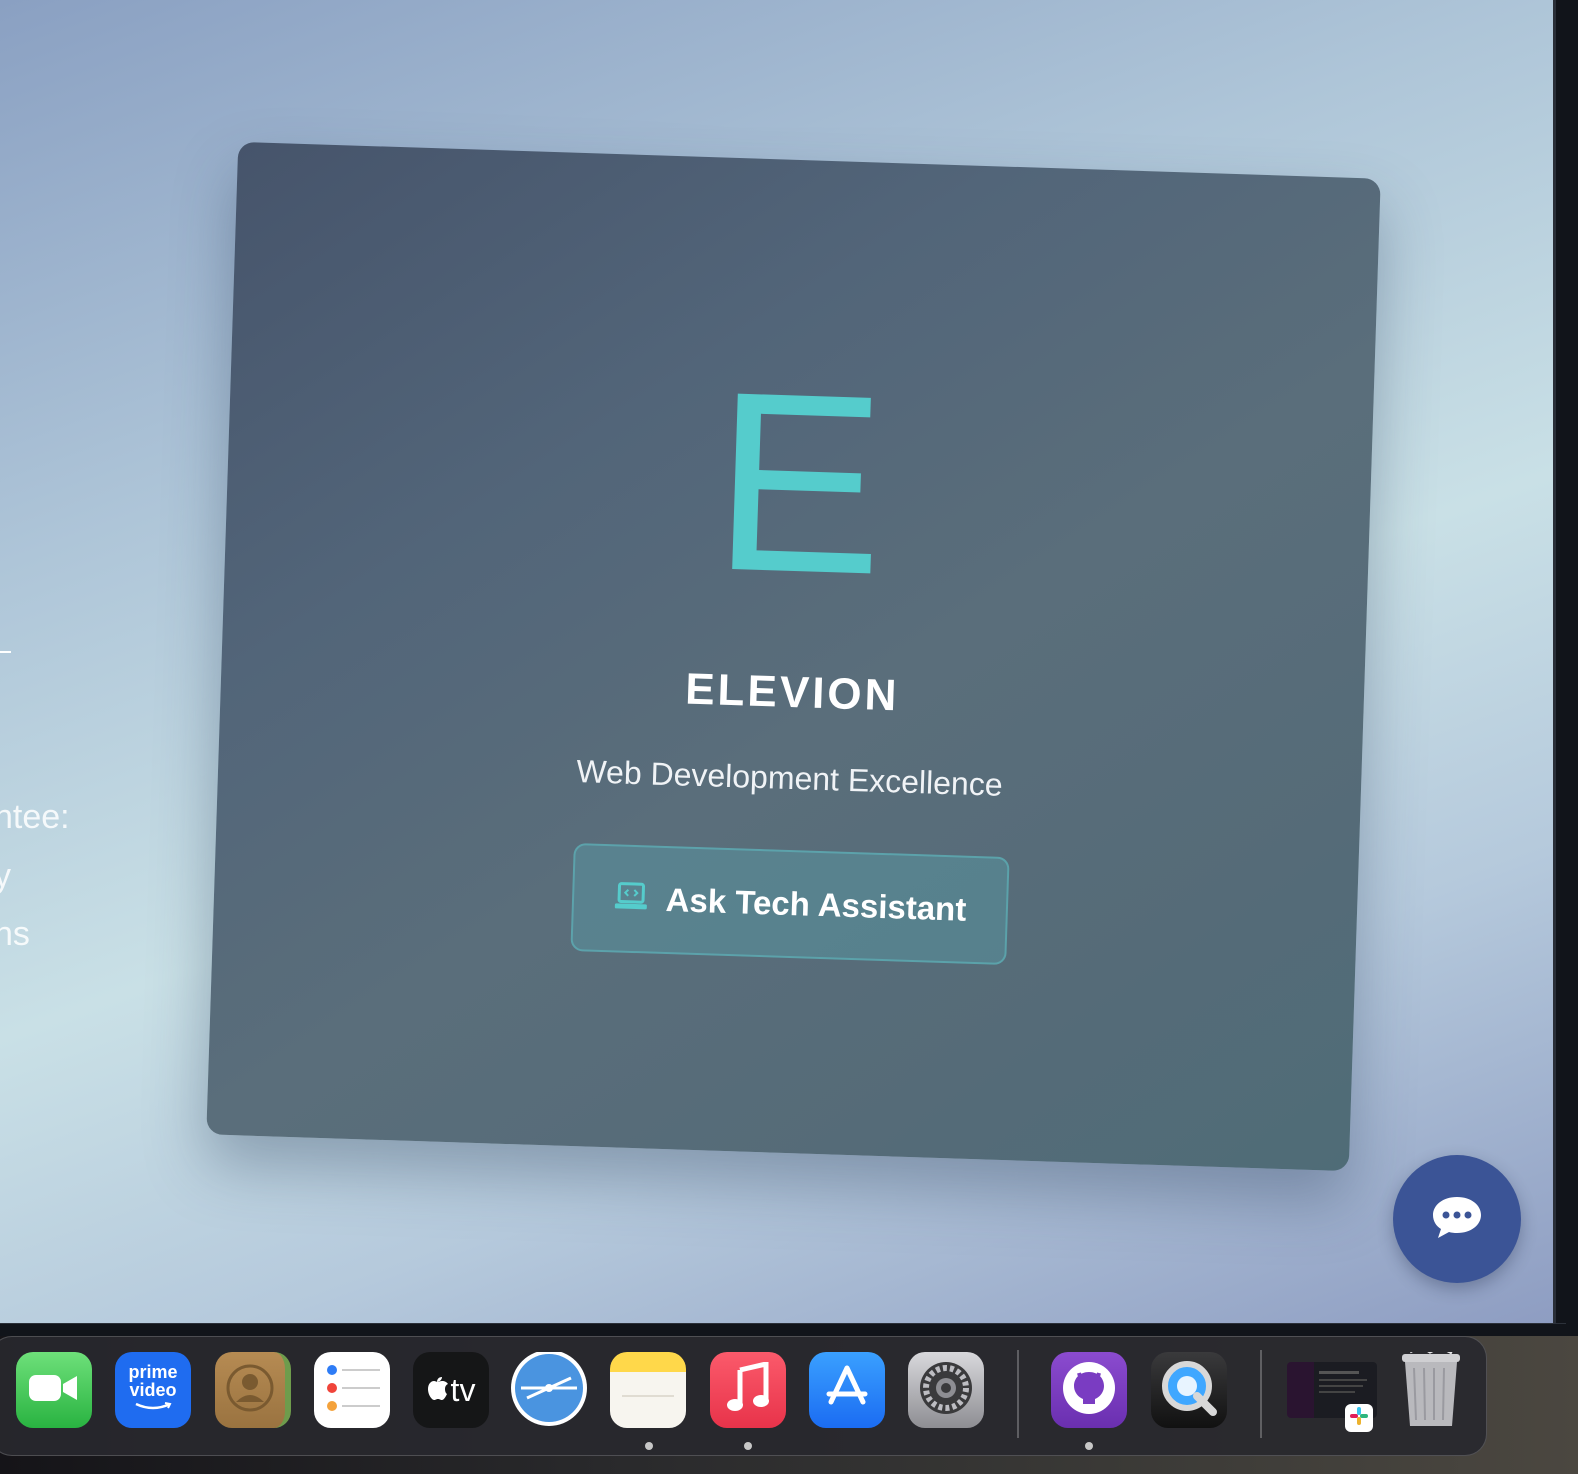 The width and height of the screenshot is (1578, 1474). What do you see at coordinates (250, 1390) in the screenshot?
I see `person-icon` at bounding box center [250, 1390].